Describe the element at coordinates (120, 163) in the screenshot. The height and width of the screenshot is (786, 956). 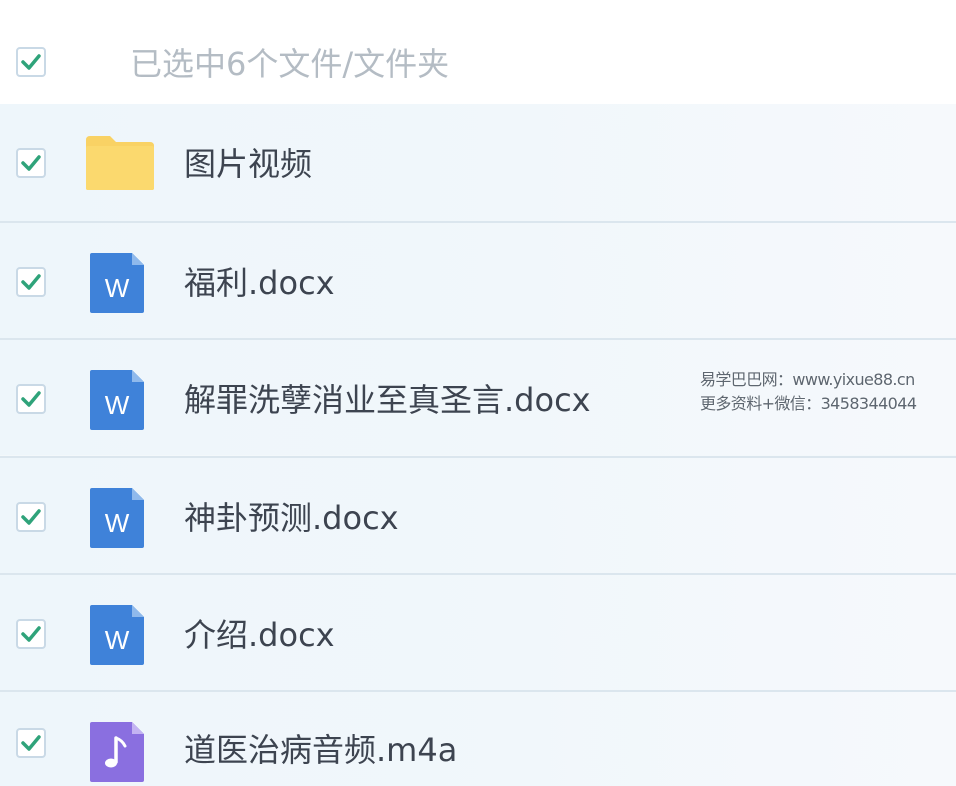
I see `folder-icon` at that location.